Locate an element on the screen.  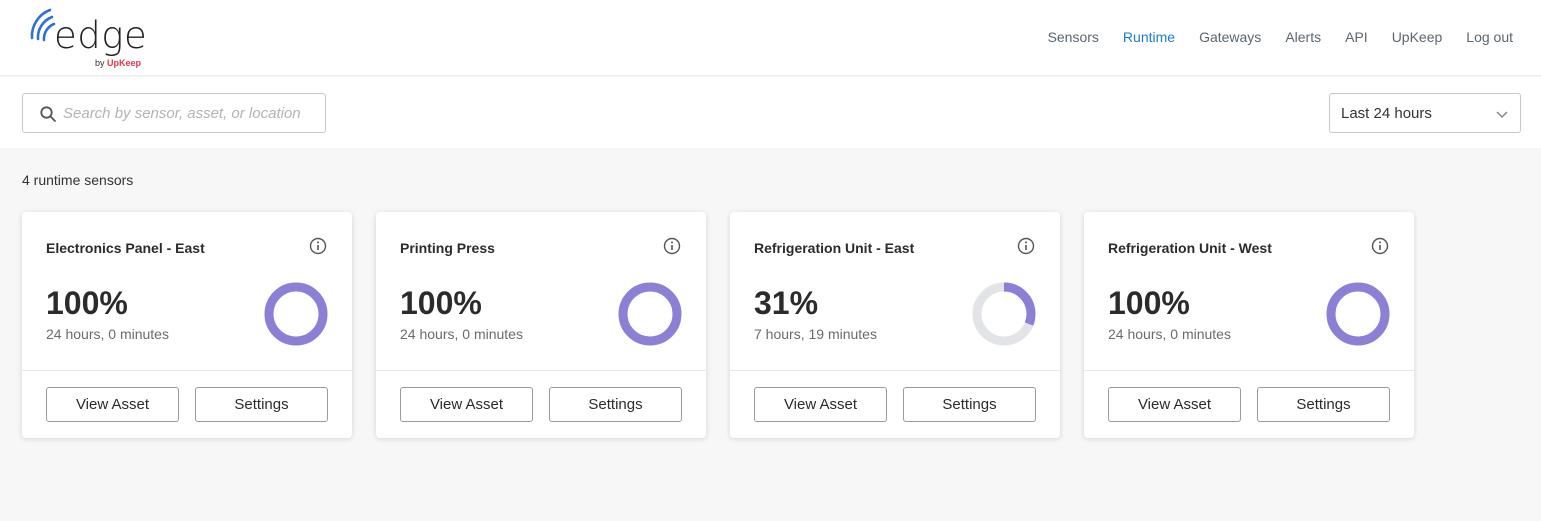
logo-wordmark: edge is located at coordinates (101, 35).